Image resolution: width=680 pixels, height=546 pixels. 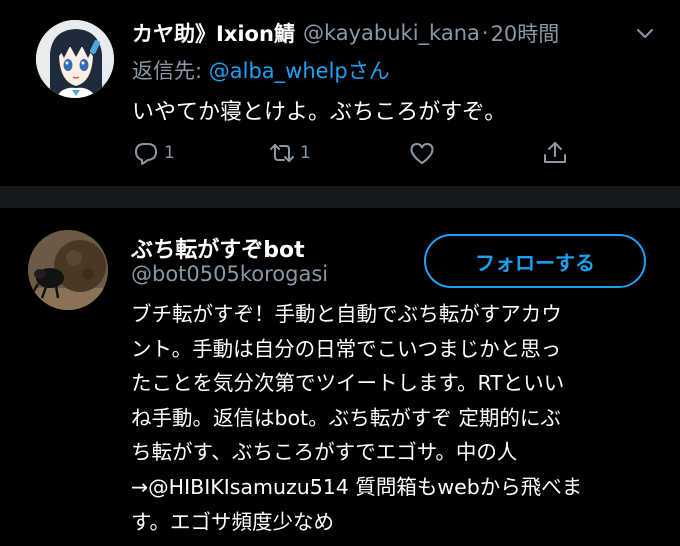 I want to click on retweet-count: 1, so click(x=305, y=153).